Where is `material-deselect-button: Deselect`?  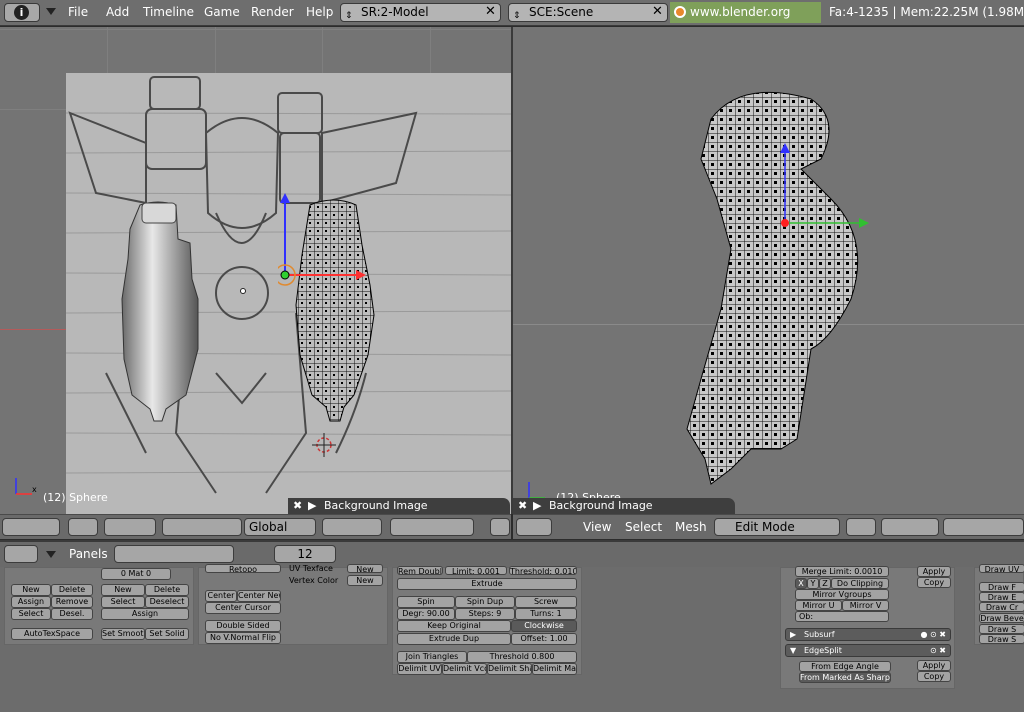 material-deselect-button: Deselect is located at coordinates (167, 602).